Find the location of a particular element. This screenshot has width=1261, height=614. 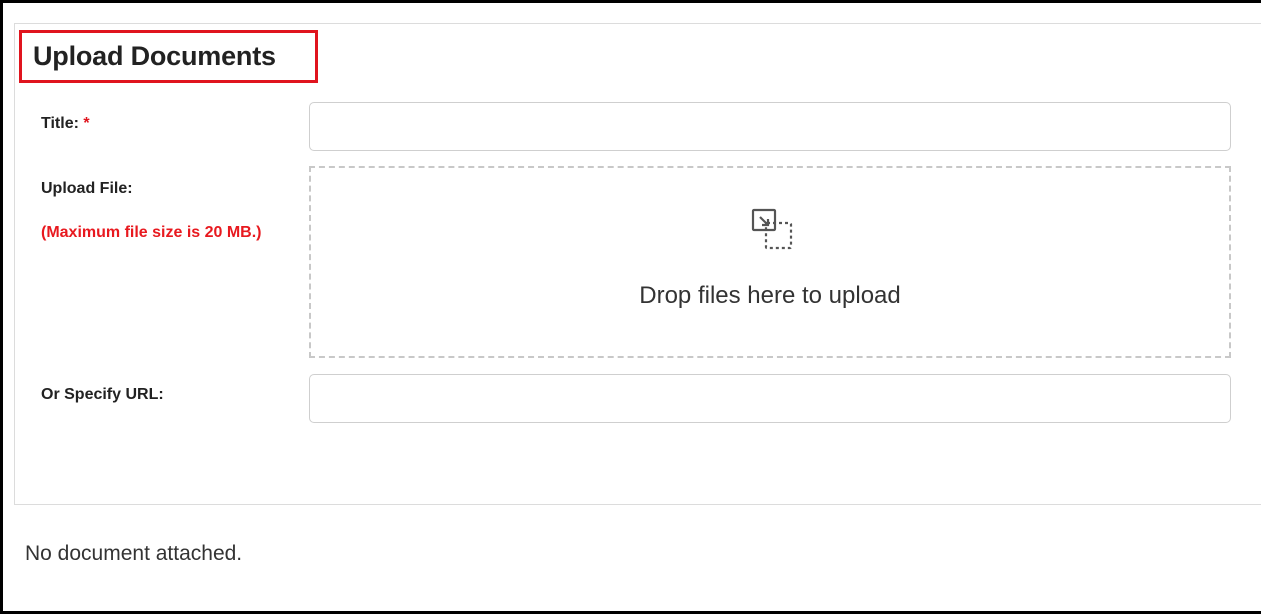

drop-files-icon is located at coordinates (772, 229).